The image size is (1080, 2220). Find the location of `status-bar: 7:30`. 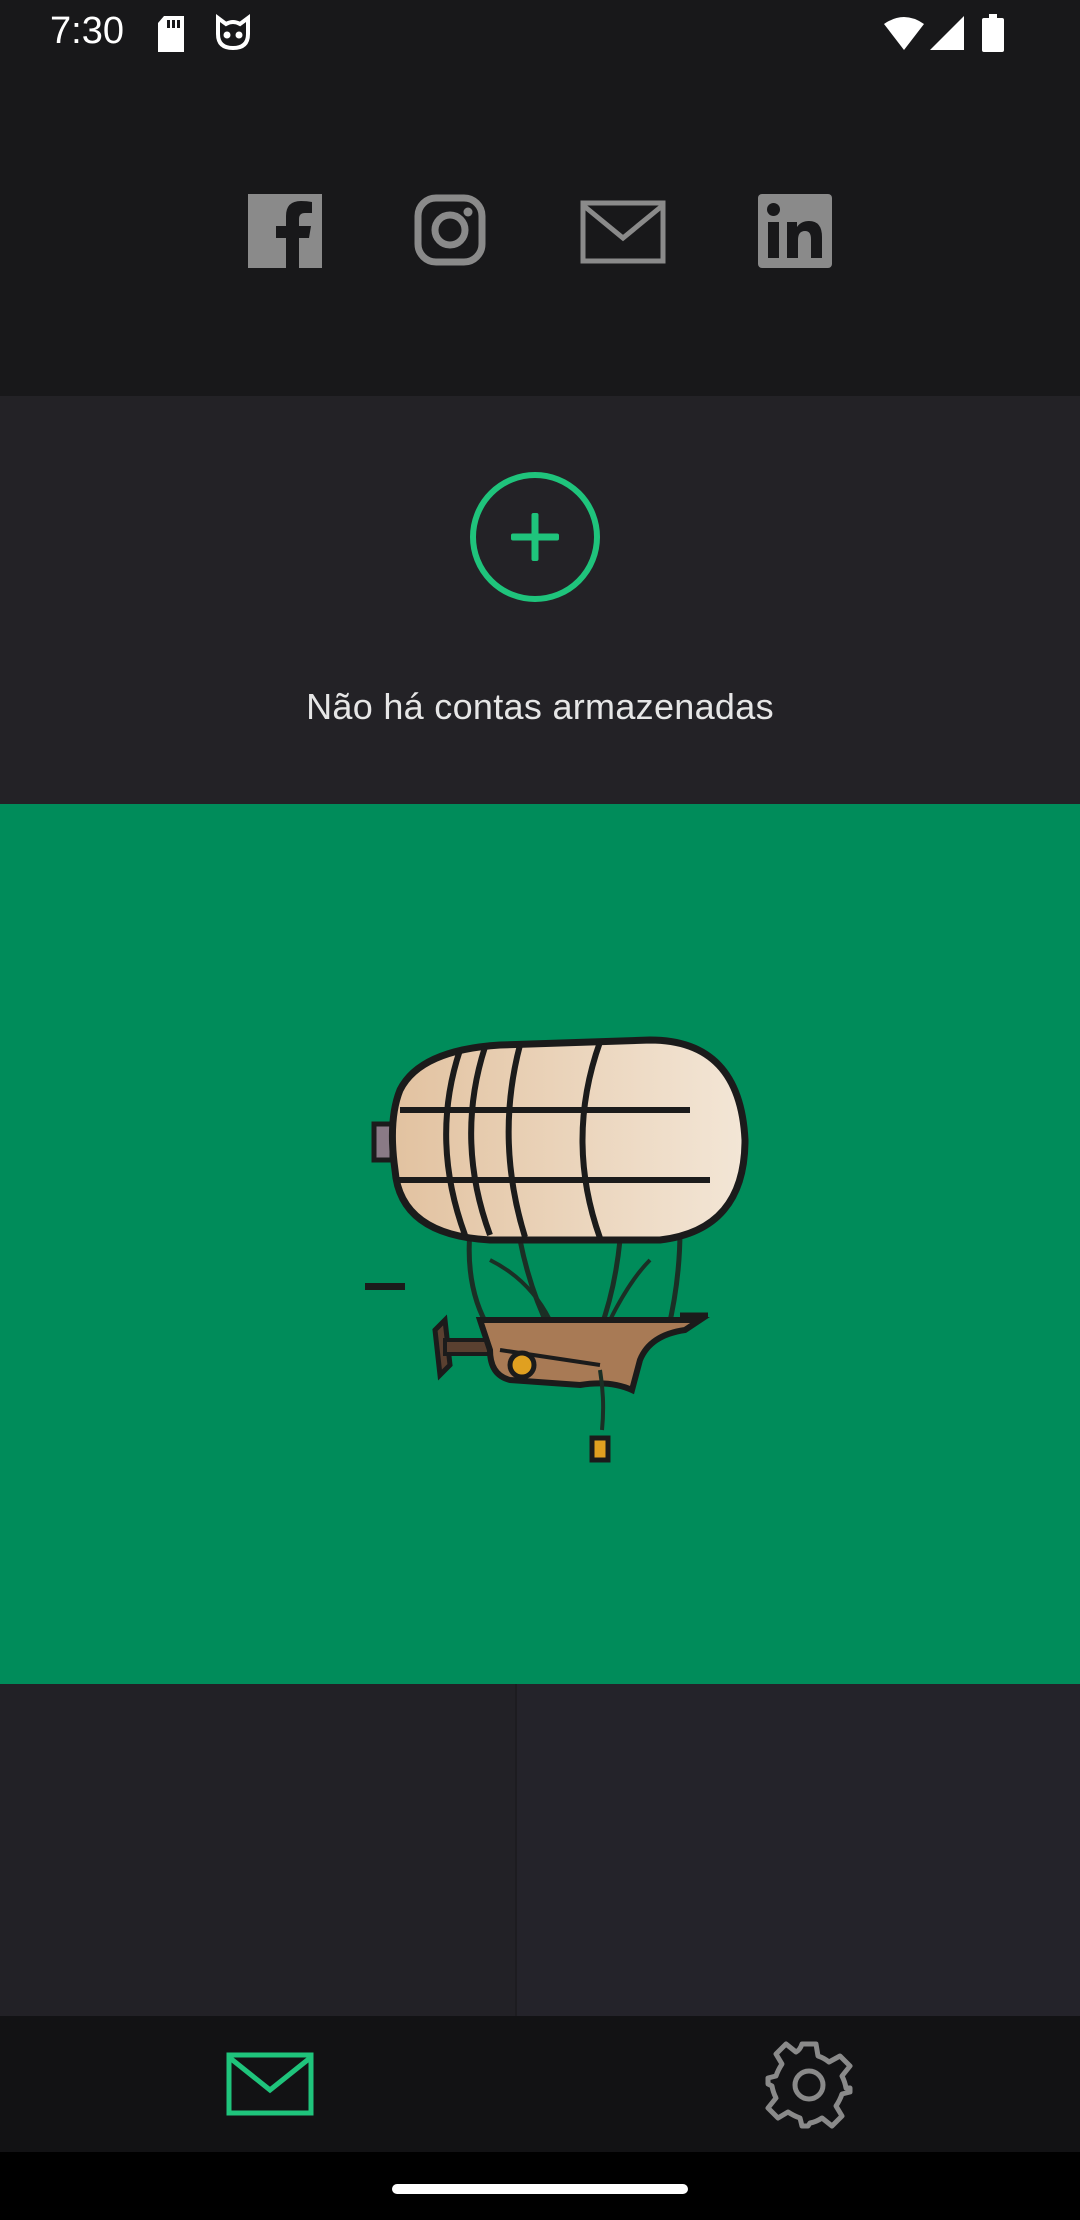

status-bar: 7:30 is located at coordinates (540, 33).